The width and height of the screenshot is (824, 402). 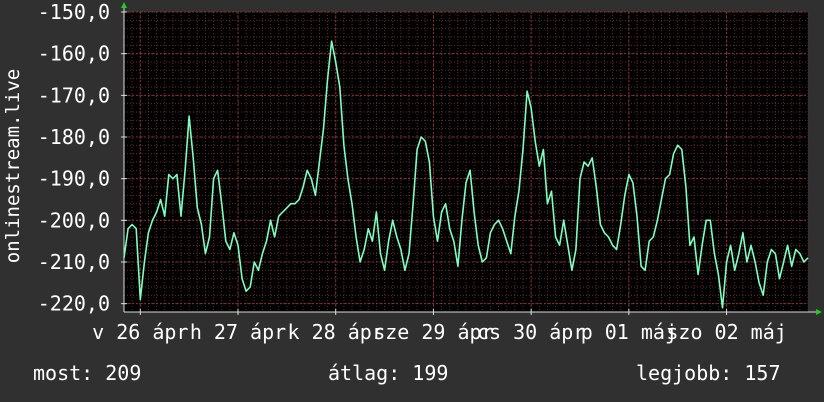 What do you see at coordinates (819, 312) in the screenshot?
I see `x-axis-arrow-icon` at bounding box center [819, 312].